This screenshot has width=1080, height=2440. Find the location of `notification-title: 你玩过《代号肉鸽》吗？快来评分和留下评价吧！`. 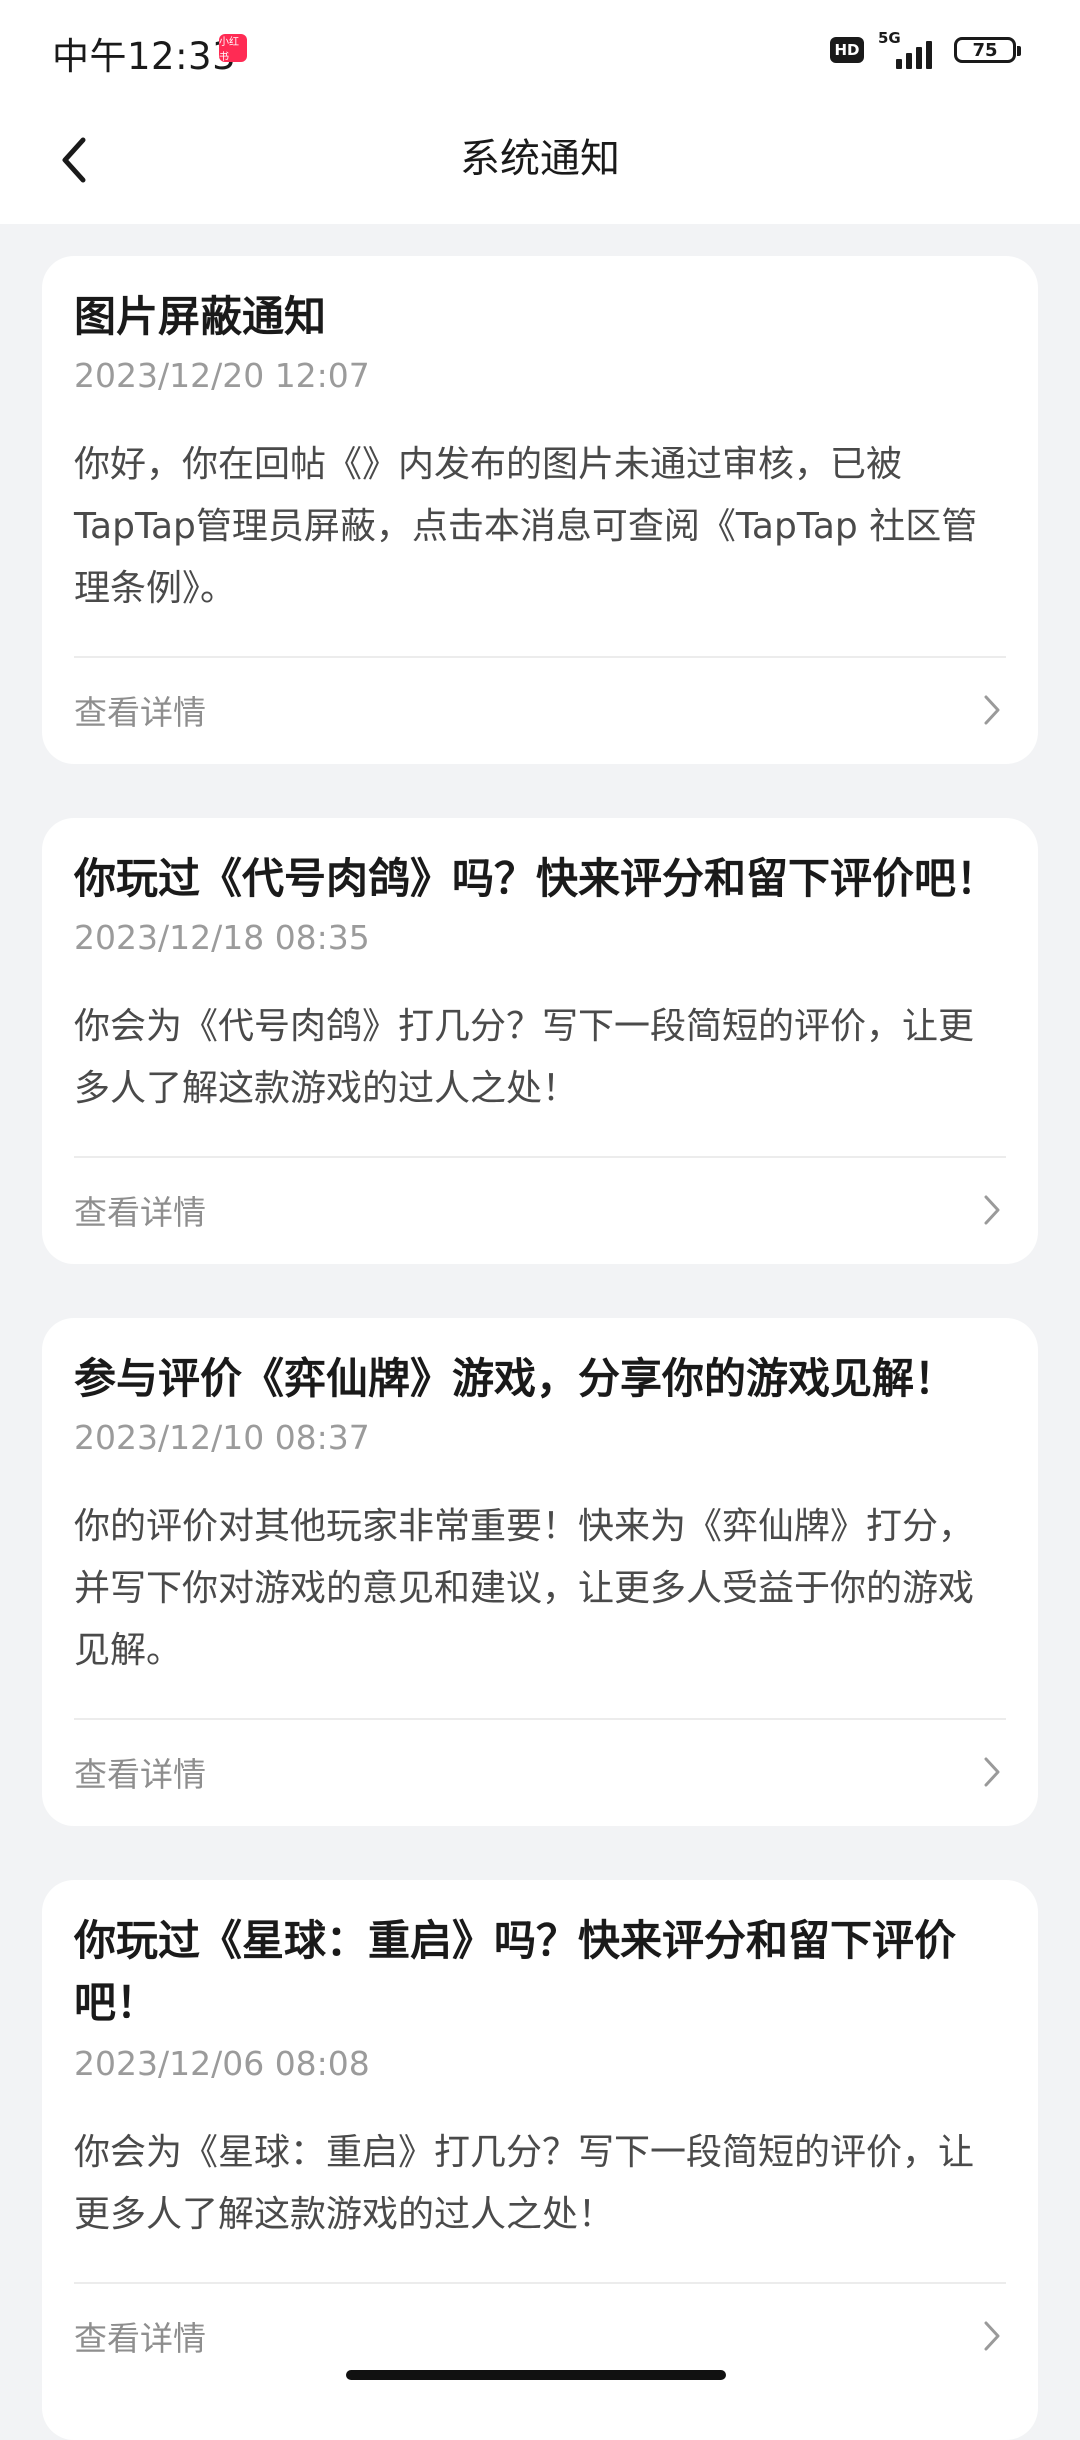

notification-title: 你玩过《代号肉鸽》吗？快来评分和留下评价吧！ is located at coordinates (536, 878).